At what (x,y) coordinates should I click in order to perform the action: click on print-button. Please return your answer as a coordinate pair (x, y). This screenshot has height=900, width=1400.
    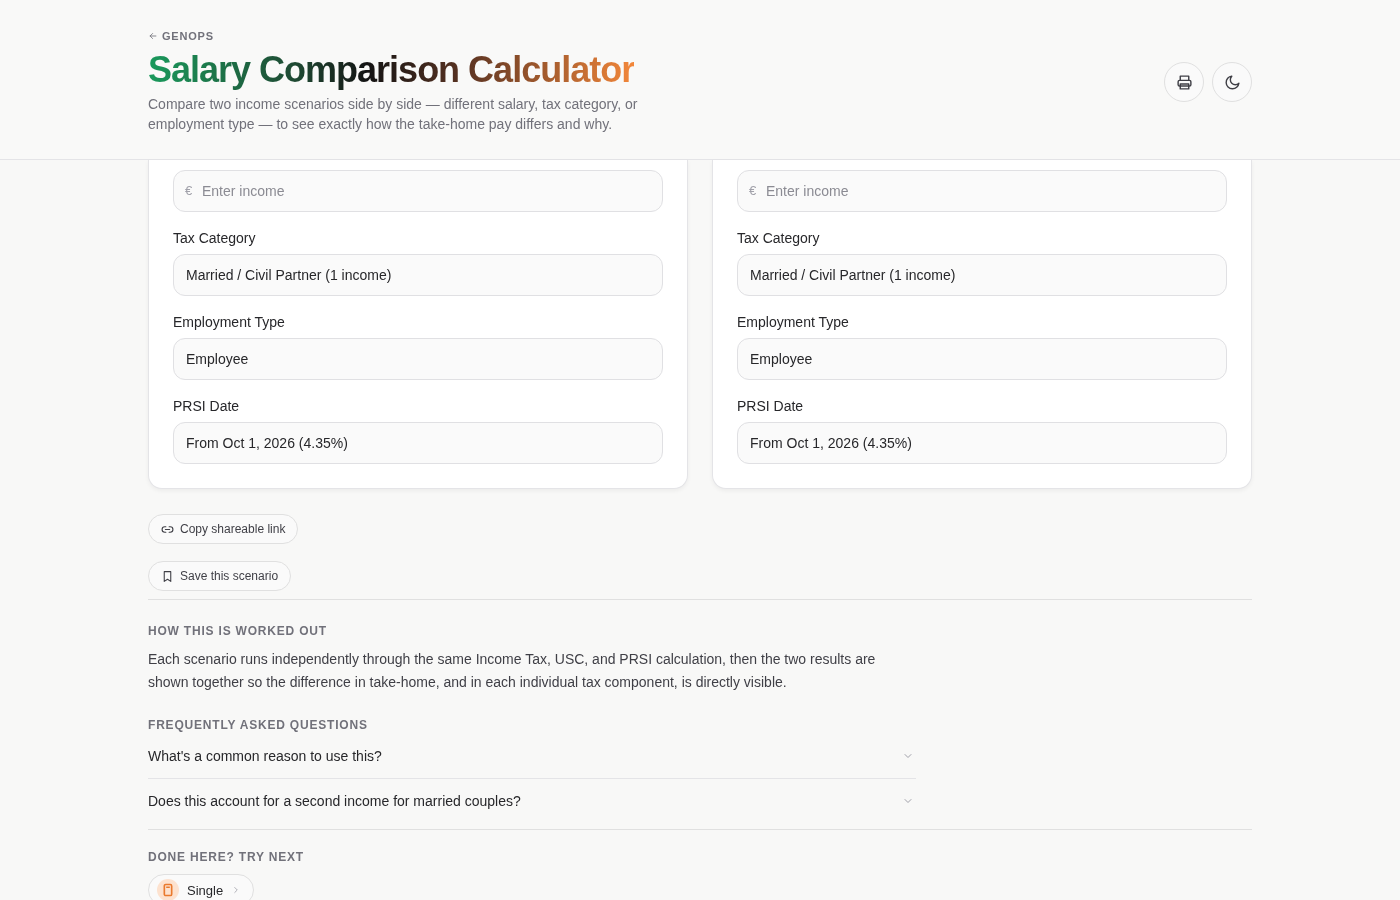
    Looking at the image, I should click on (1184, 82).